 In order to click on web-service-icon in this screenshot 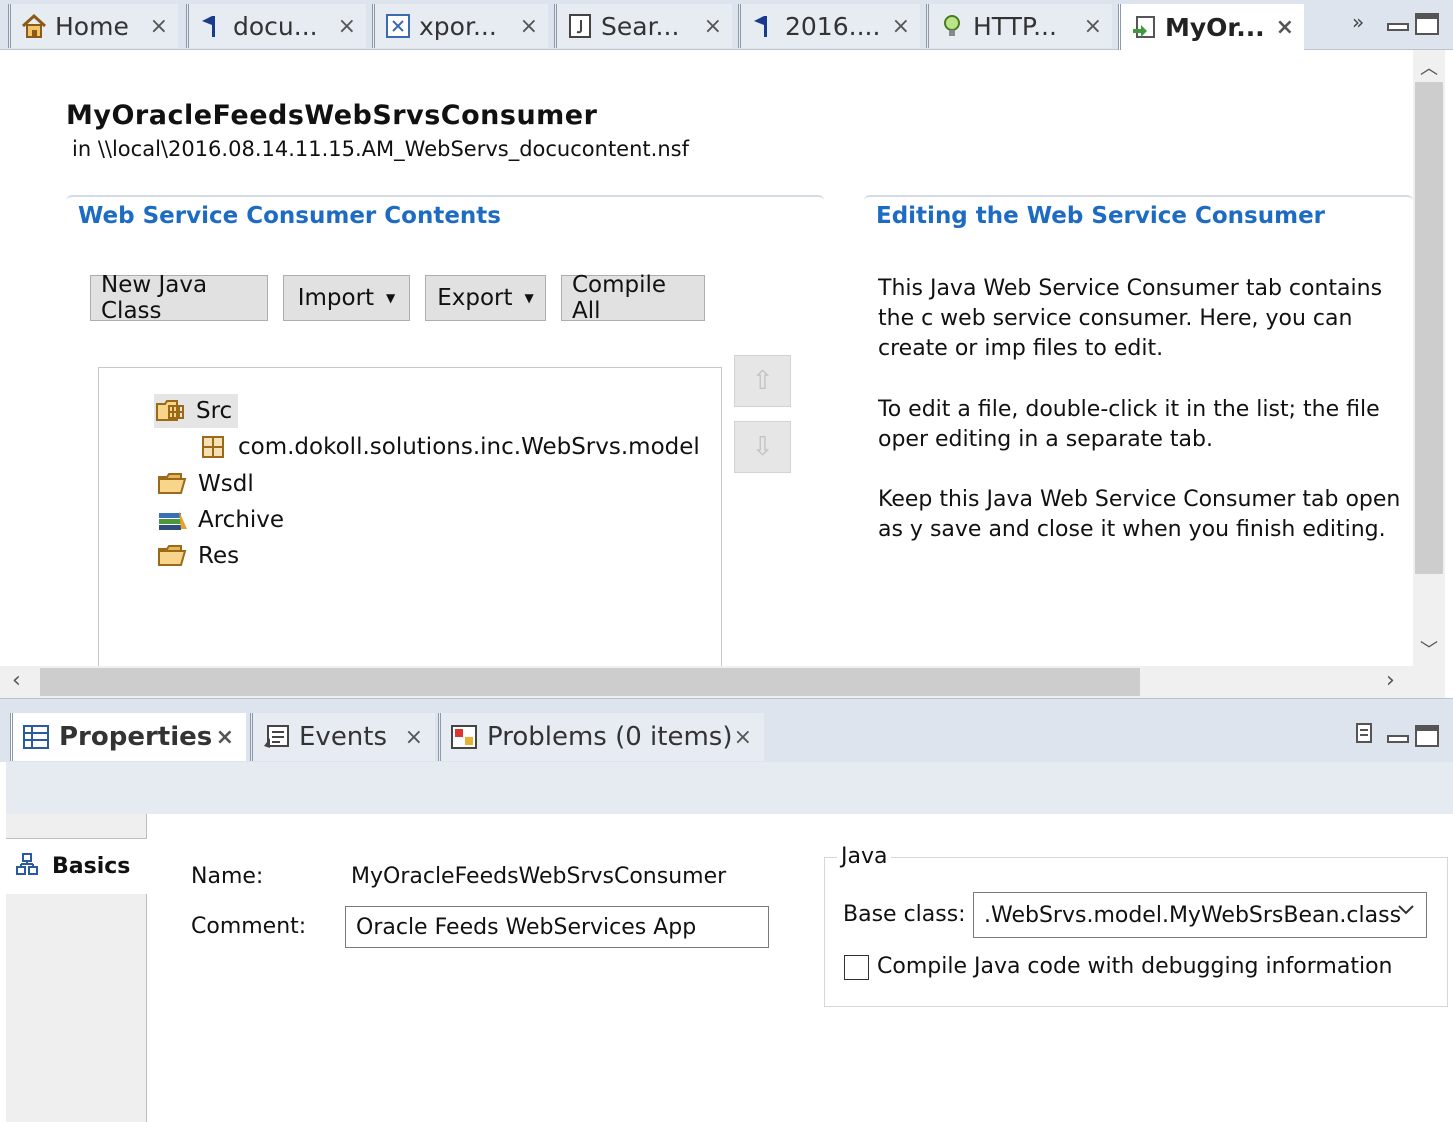, I will do `click(1144, 27)`.